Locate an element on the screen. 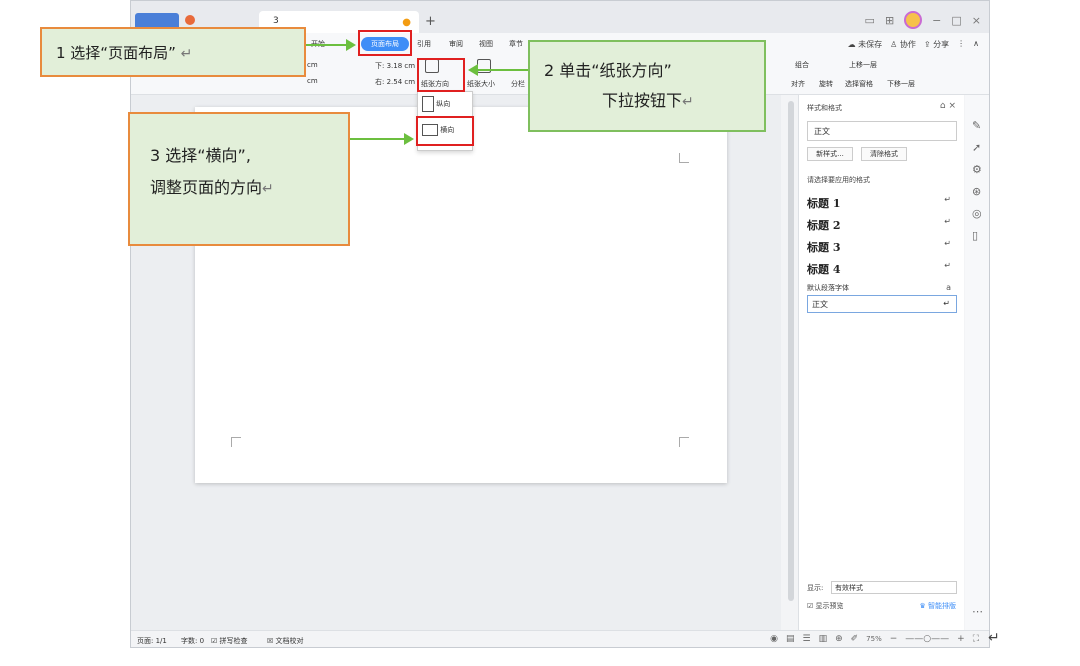 The width and height of the screenshot is (1080, 666). collab-button: ♙ 协作 is located at coordinates (903, 44).